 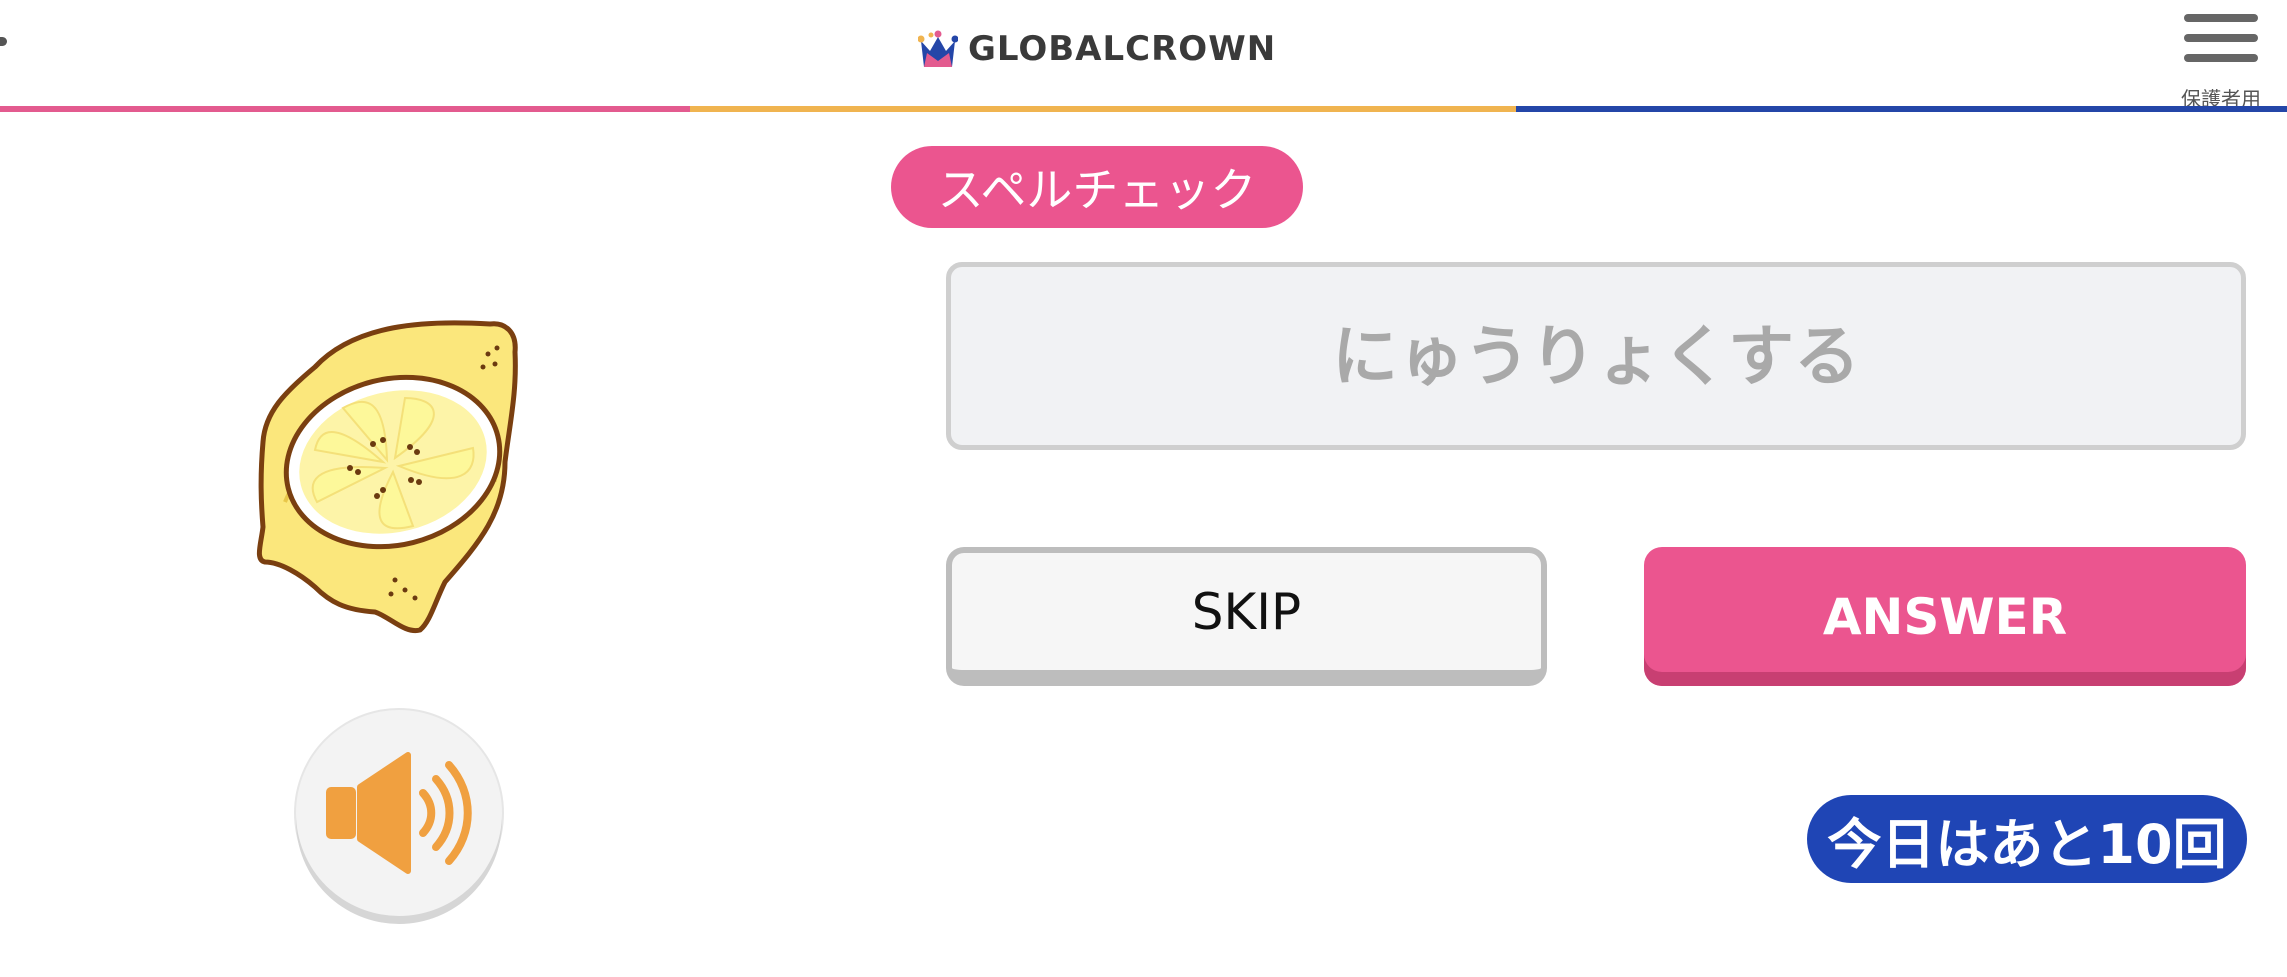 I want to click on speaker-icon, so click(x=399, y=813).